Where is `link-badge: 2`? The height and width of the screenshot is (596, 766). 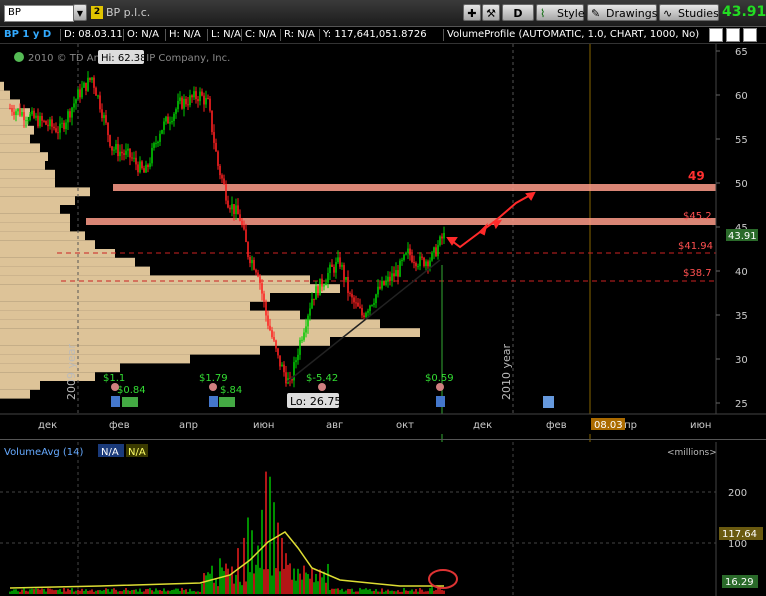
link-badge: 2 is located at coordinates (97, 12).